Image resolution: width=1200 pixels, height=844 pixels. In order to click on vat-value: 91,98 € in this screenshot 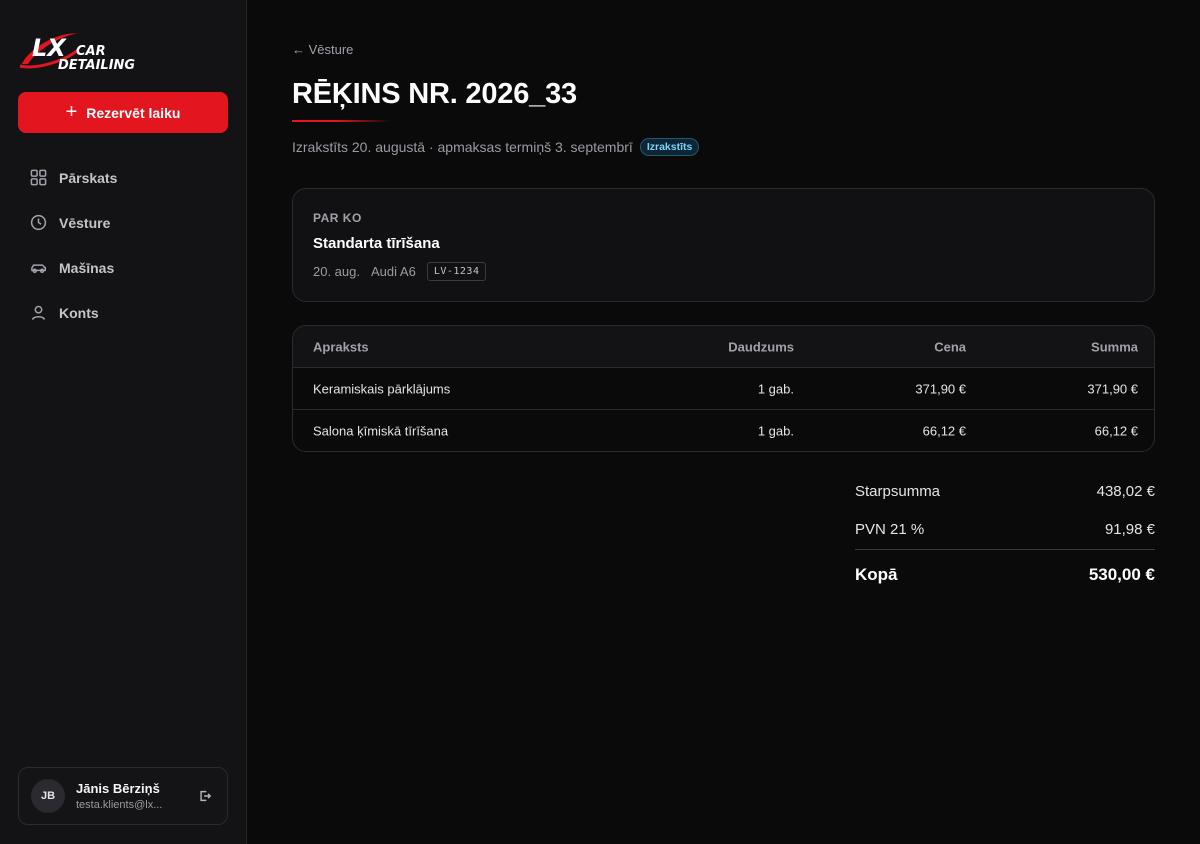, I will do `click(1129, 529)`.